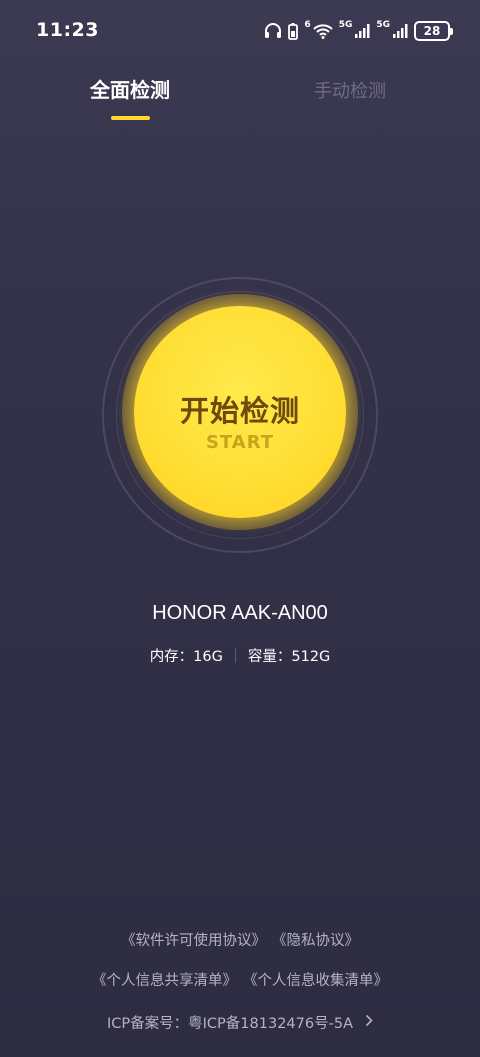 This screenshot has height=1057, width=480. Describe the element at coordinates (240, 613) in the screenshot. I see `device-model: HONOR AAK-AN00` at that location.